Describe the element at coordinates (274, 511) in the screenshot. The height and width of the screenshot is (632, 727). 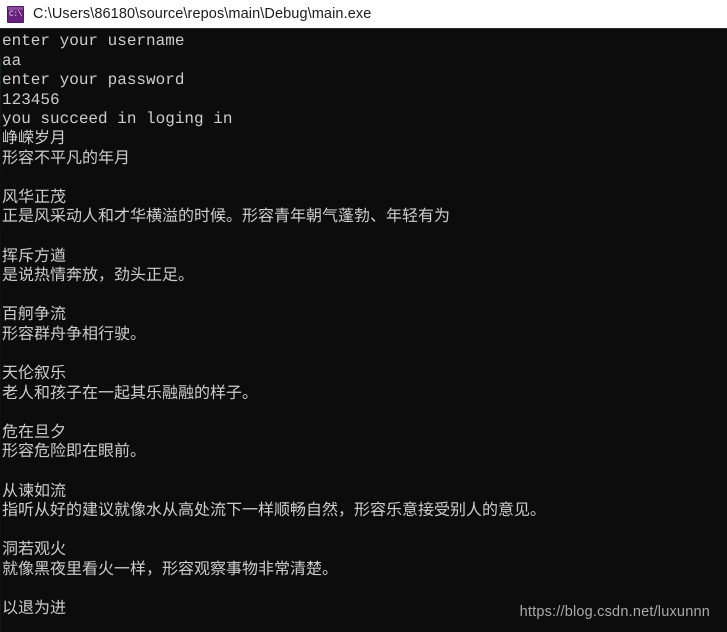
I see `console-line: 指听从好的建议就像水从高处流下一样顺畅自然，形容乐意接受别人的意见。` at that location.